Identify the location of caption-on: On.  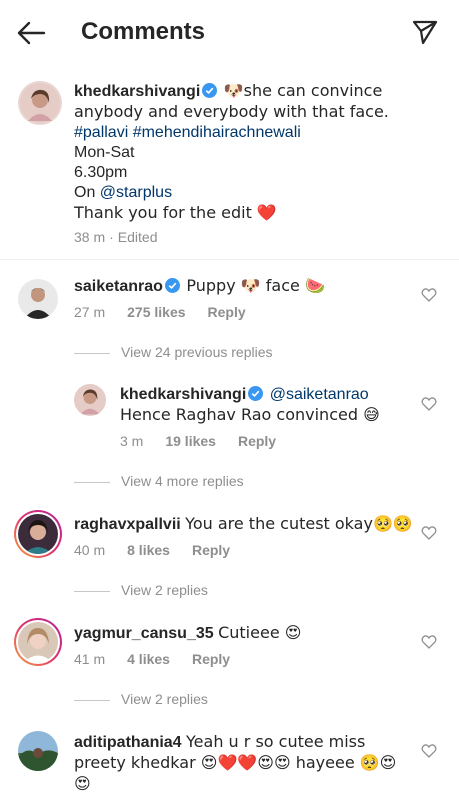
(87, 192).